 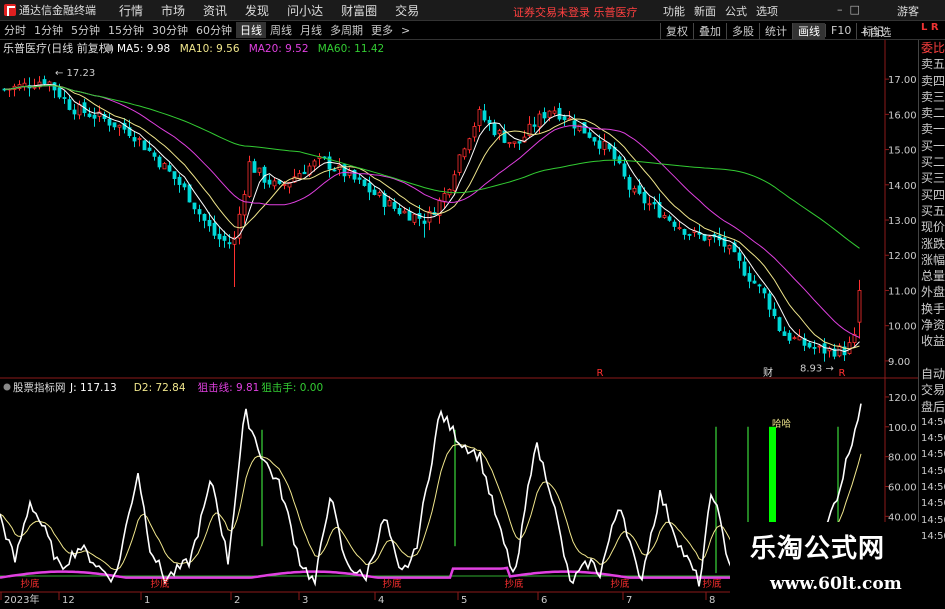 What do you see at coordinates (902, 327) in the screenshot?
I see `price-axis-label: 10.00` at bounding box center [902, 327].